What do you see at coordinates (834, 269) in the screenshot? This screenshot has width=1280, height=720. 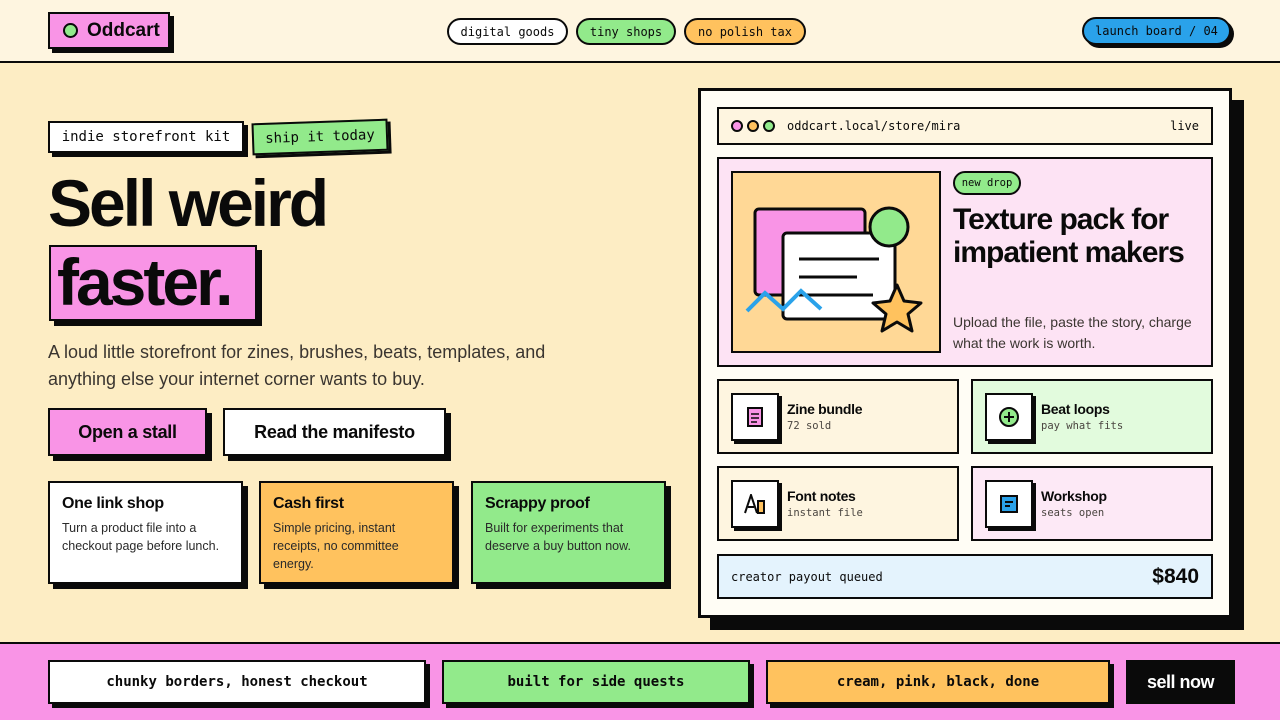 I see `texture-pack-illustration-icon` at bounding box center [834, 269].